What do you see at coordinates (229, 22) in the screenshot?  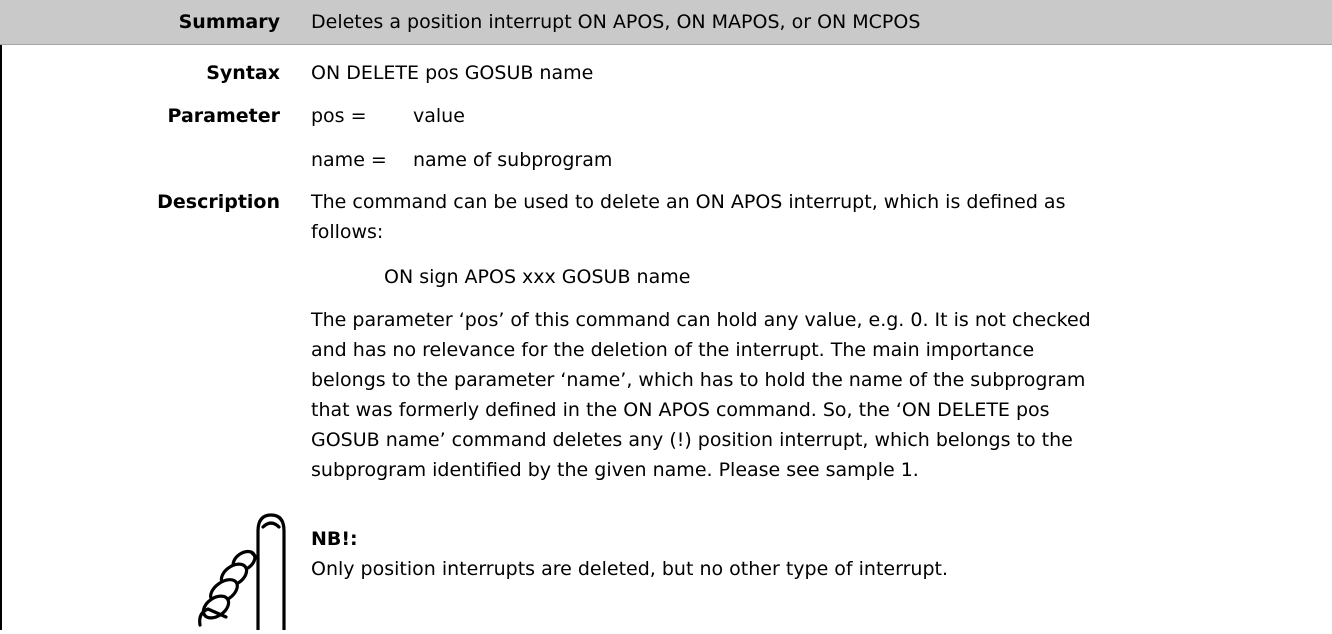 I see `summary-label: Summary` at bounding box center [229, 22].